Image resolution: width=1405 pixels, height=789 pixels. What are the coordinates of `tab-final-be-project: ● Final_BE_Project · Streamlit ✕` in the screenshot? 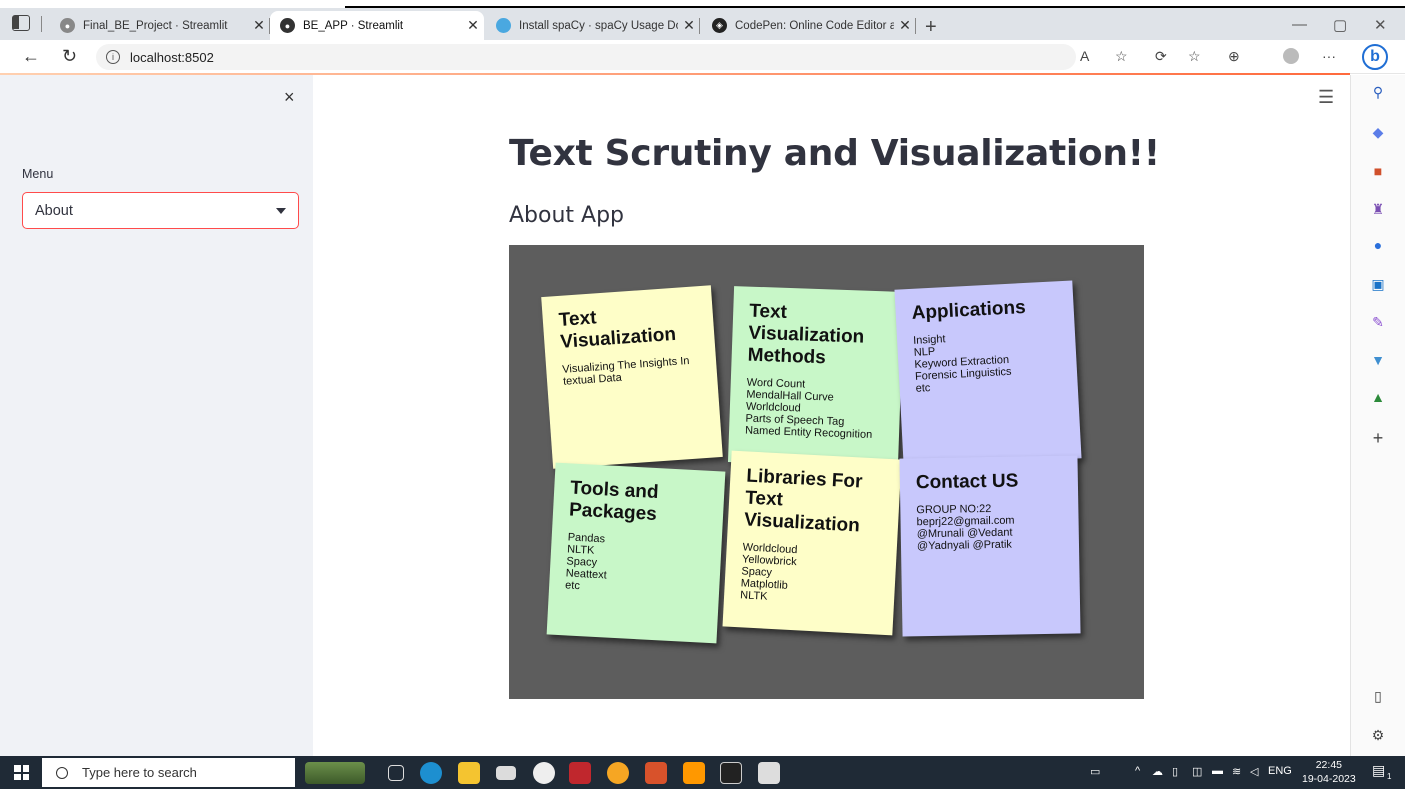 It's located at (160, 25).